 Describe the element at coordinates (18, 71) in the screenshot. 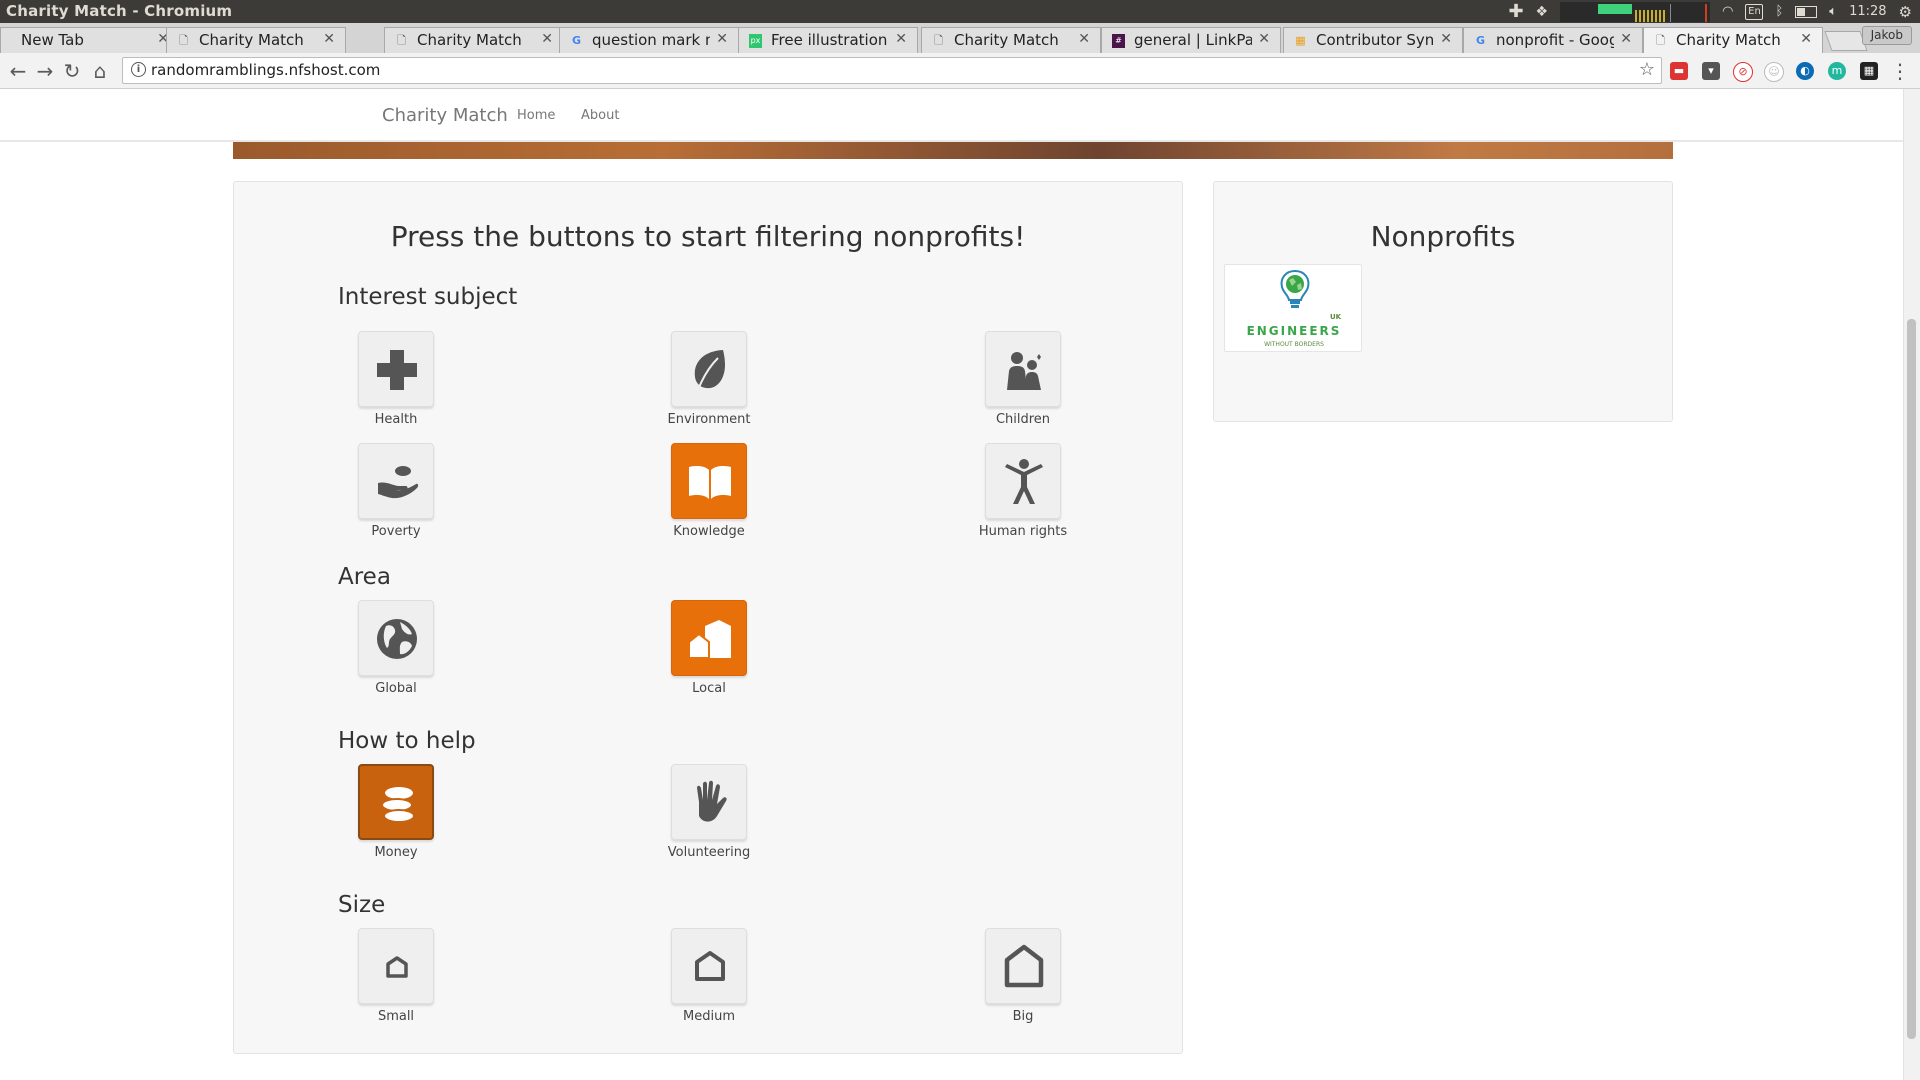

I see `back-icon: ←` at that location.